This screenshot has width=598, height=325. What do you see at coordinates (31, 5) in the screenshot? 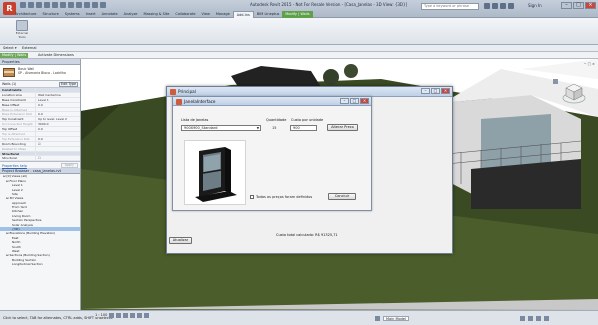
I see `save-icon` at bounding box center [31, 5].